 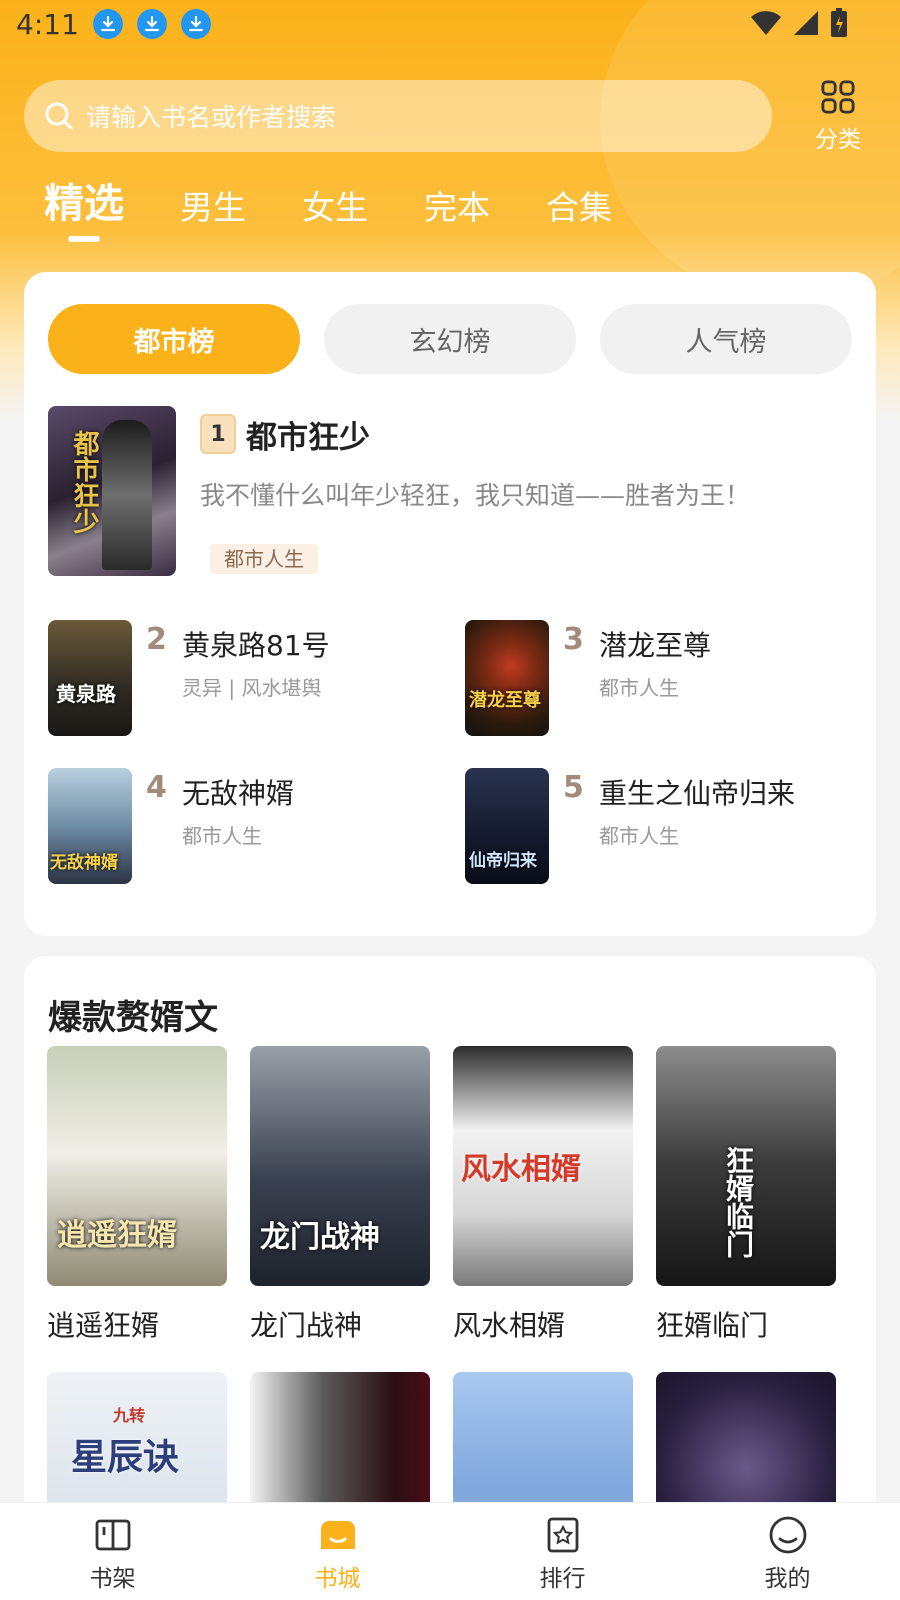 I want to click on book-title: 无敌神婿, so click(x=238, y=793).